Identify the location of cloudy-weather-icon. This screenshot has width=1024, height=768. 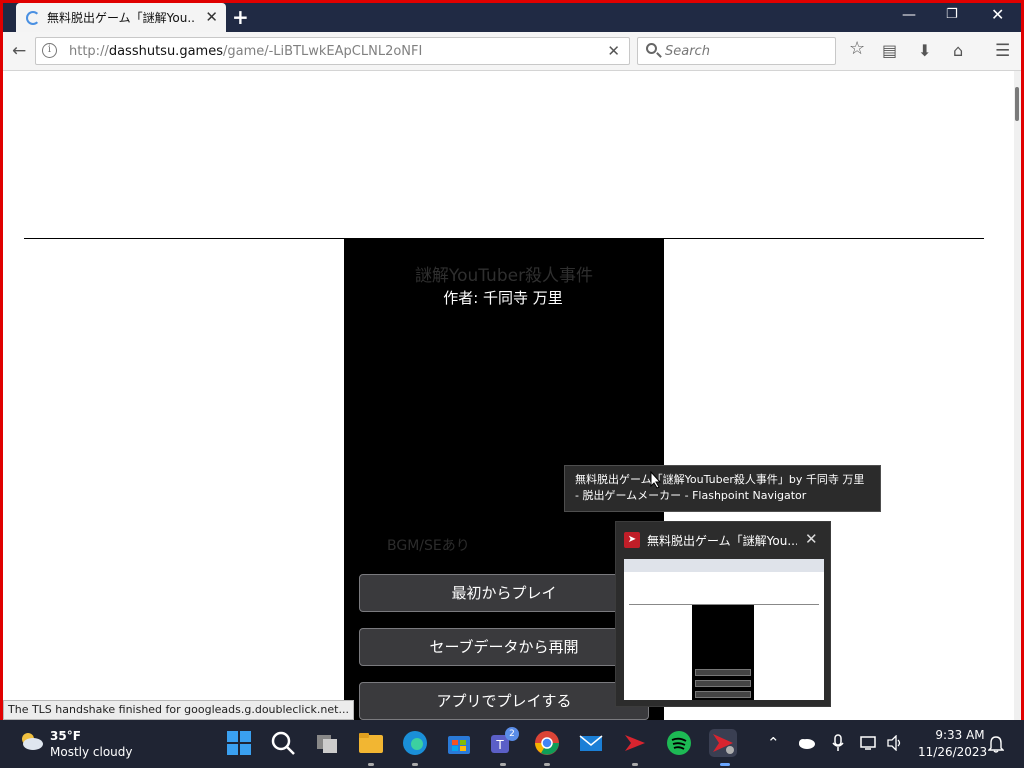
(31, 741).